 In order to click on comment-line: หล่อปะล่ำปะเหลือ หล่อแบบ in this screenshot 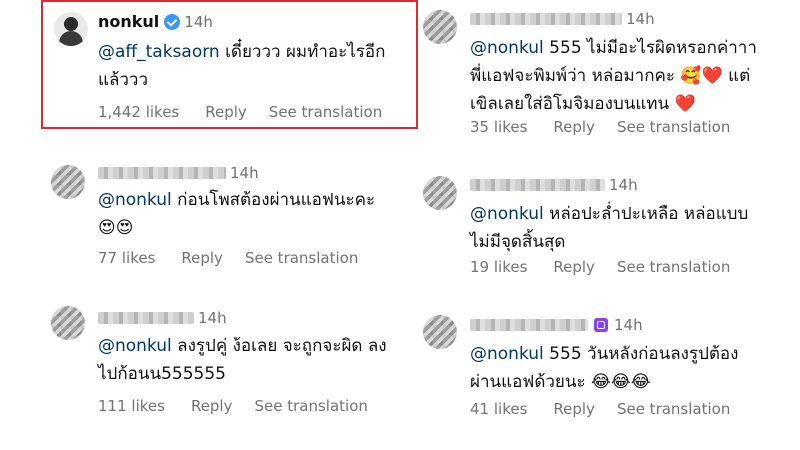, I will do `click(646, 214)`.